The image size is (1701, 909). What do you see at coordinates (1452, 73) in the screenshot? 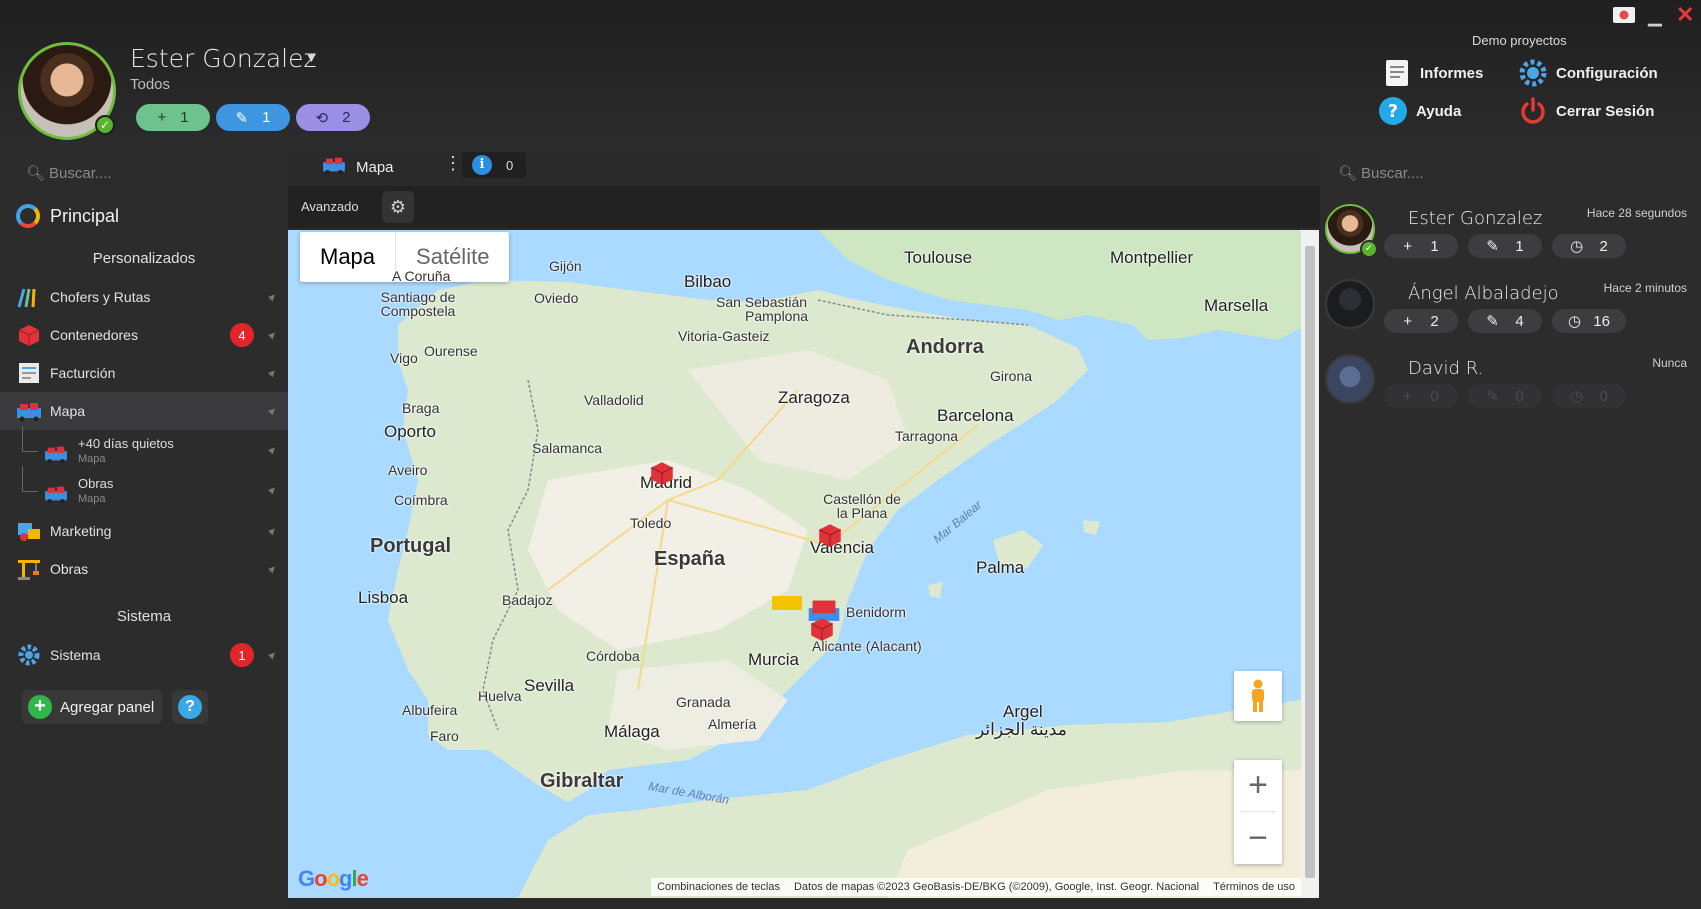
I see `informes-label: Informes` at bounding box center [1452, 73].